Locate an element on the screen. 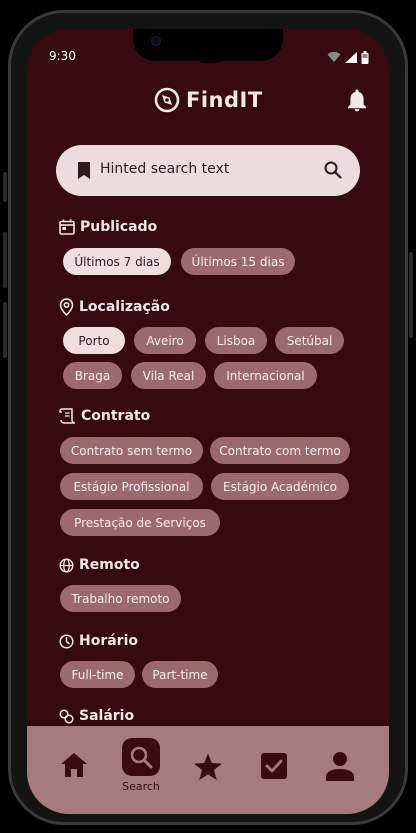 Image resolution: width=416 pixels, height=833 pixels. chip-ultimos-7-dias: Últimos 7 dias is located at coordinates (117, 261).